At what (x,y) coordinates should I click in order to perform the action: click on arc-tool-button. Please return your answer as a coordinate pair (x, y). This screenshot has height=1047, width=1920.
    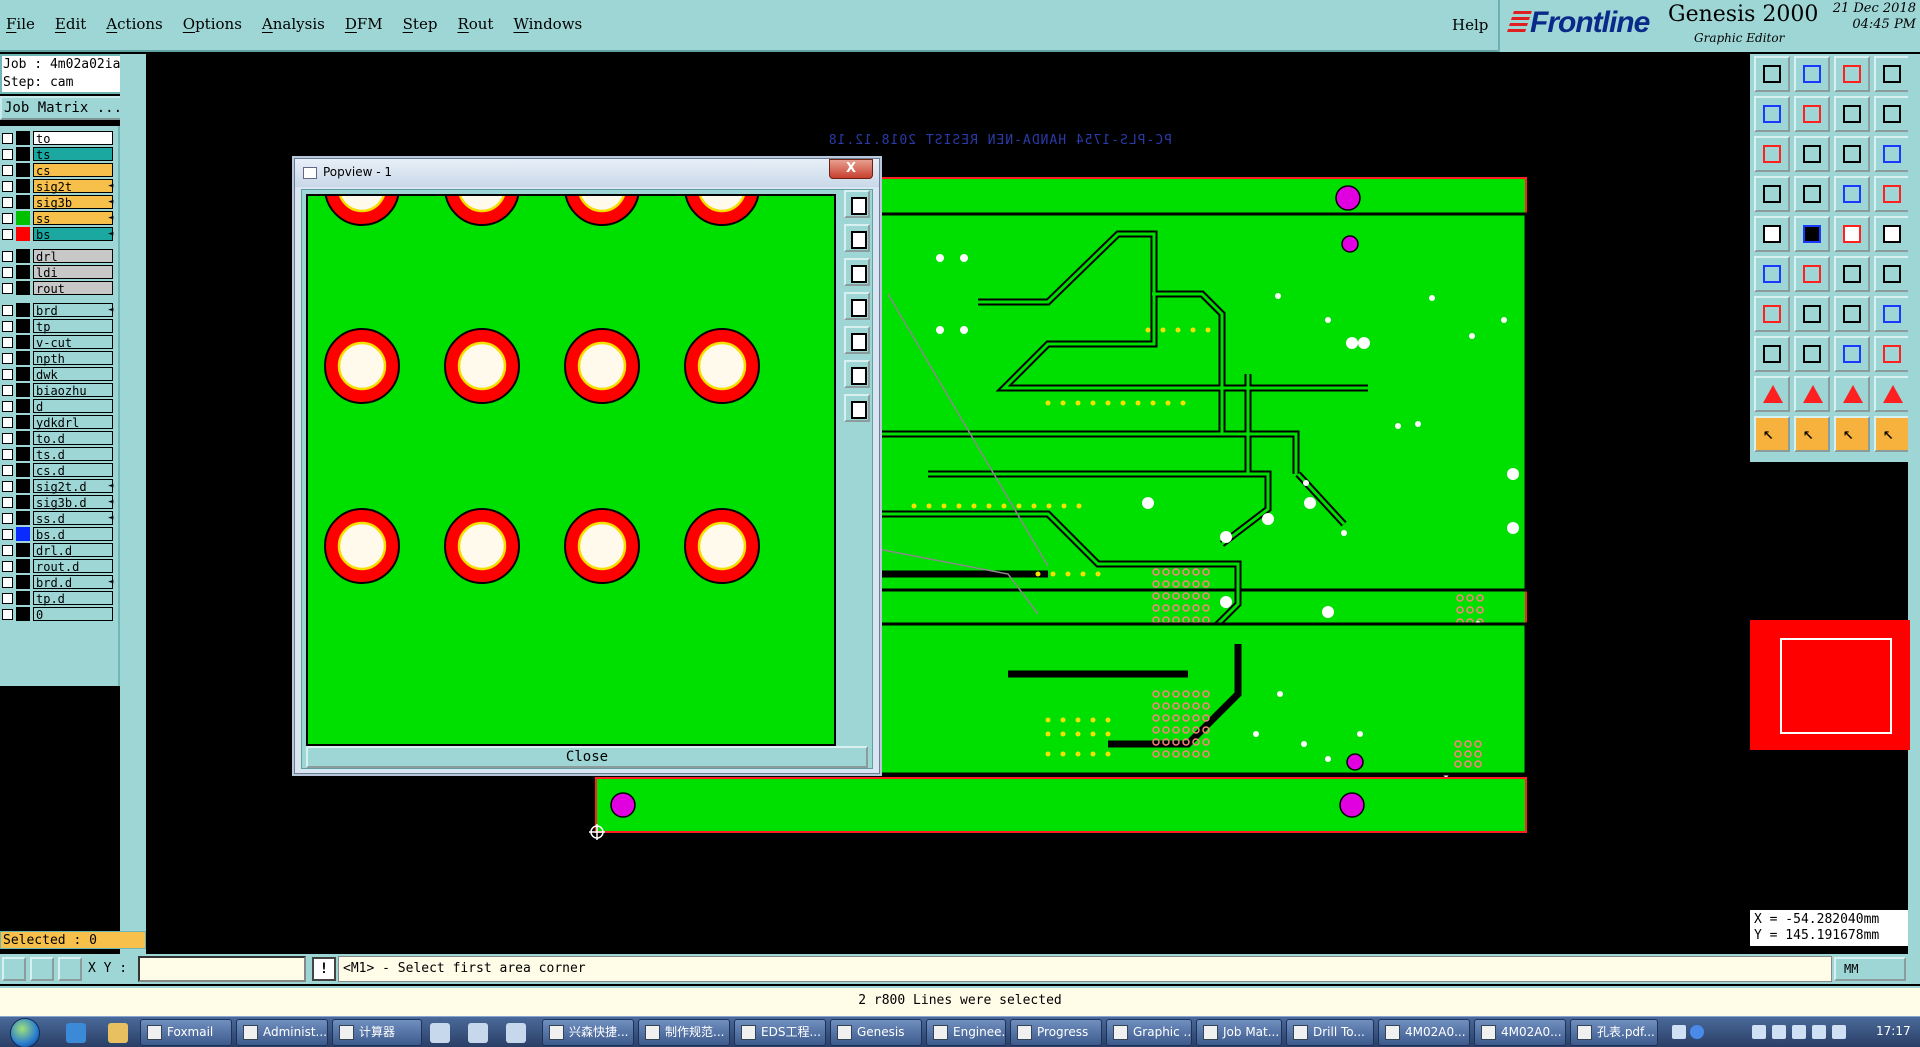
    Looking at the image, I should click on (1852, 274).